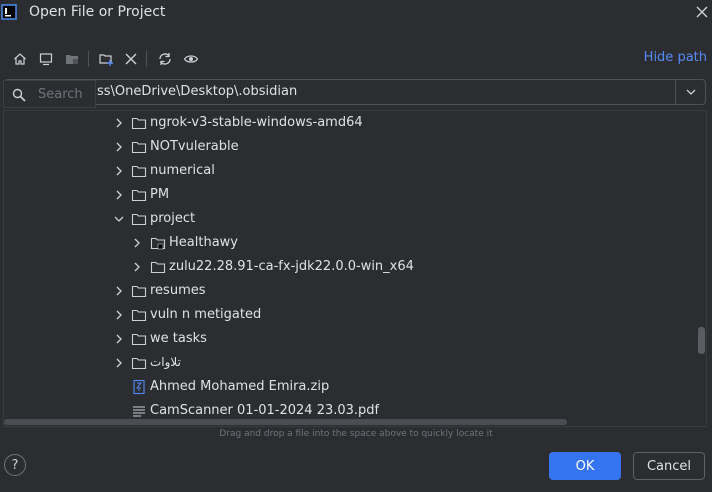 This screenshot has width=712, height=492. What do you see at coordinates (285, 422) in the screenshot?
I see `horizontal-scrollbar` at bounding box center [285, 422].